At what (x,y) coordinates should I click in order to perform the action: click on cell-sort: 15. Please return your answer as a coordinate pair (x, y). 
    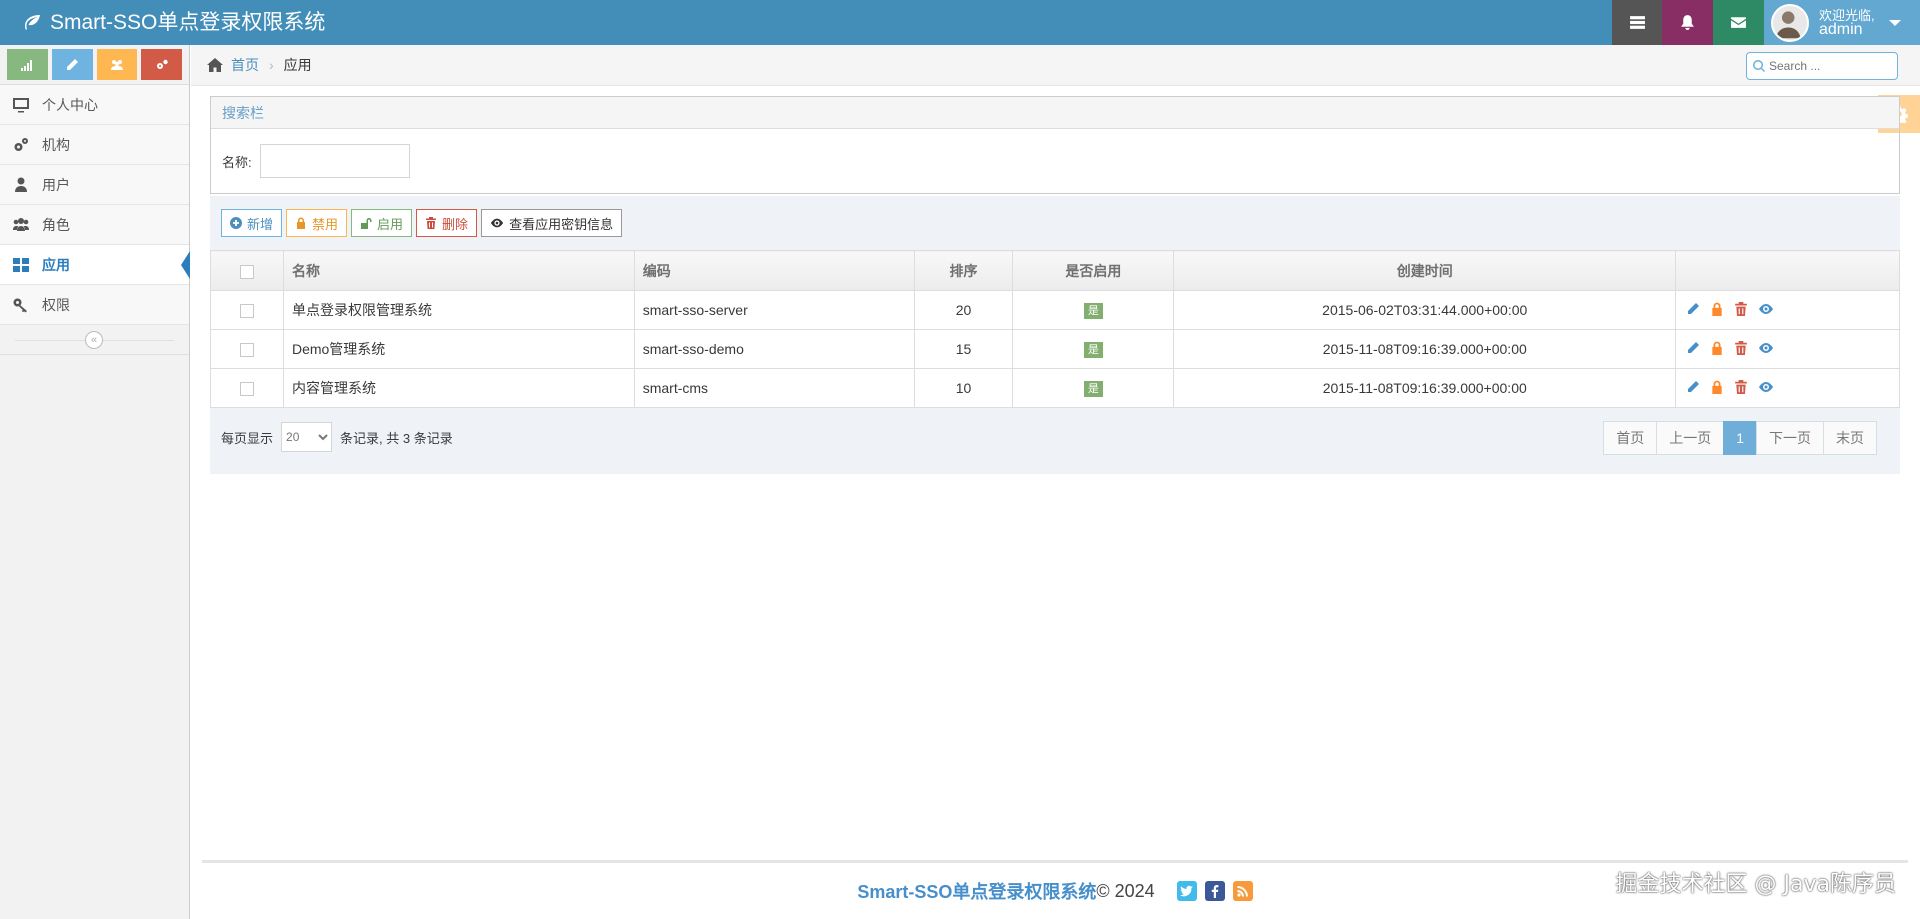
    Looking at the image, I should click on (963, 349).